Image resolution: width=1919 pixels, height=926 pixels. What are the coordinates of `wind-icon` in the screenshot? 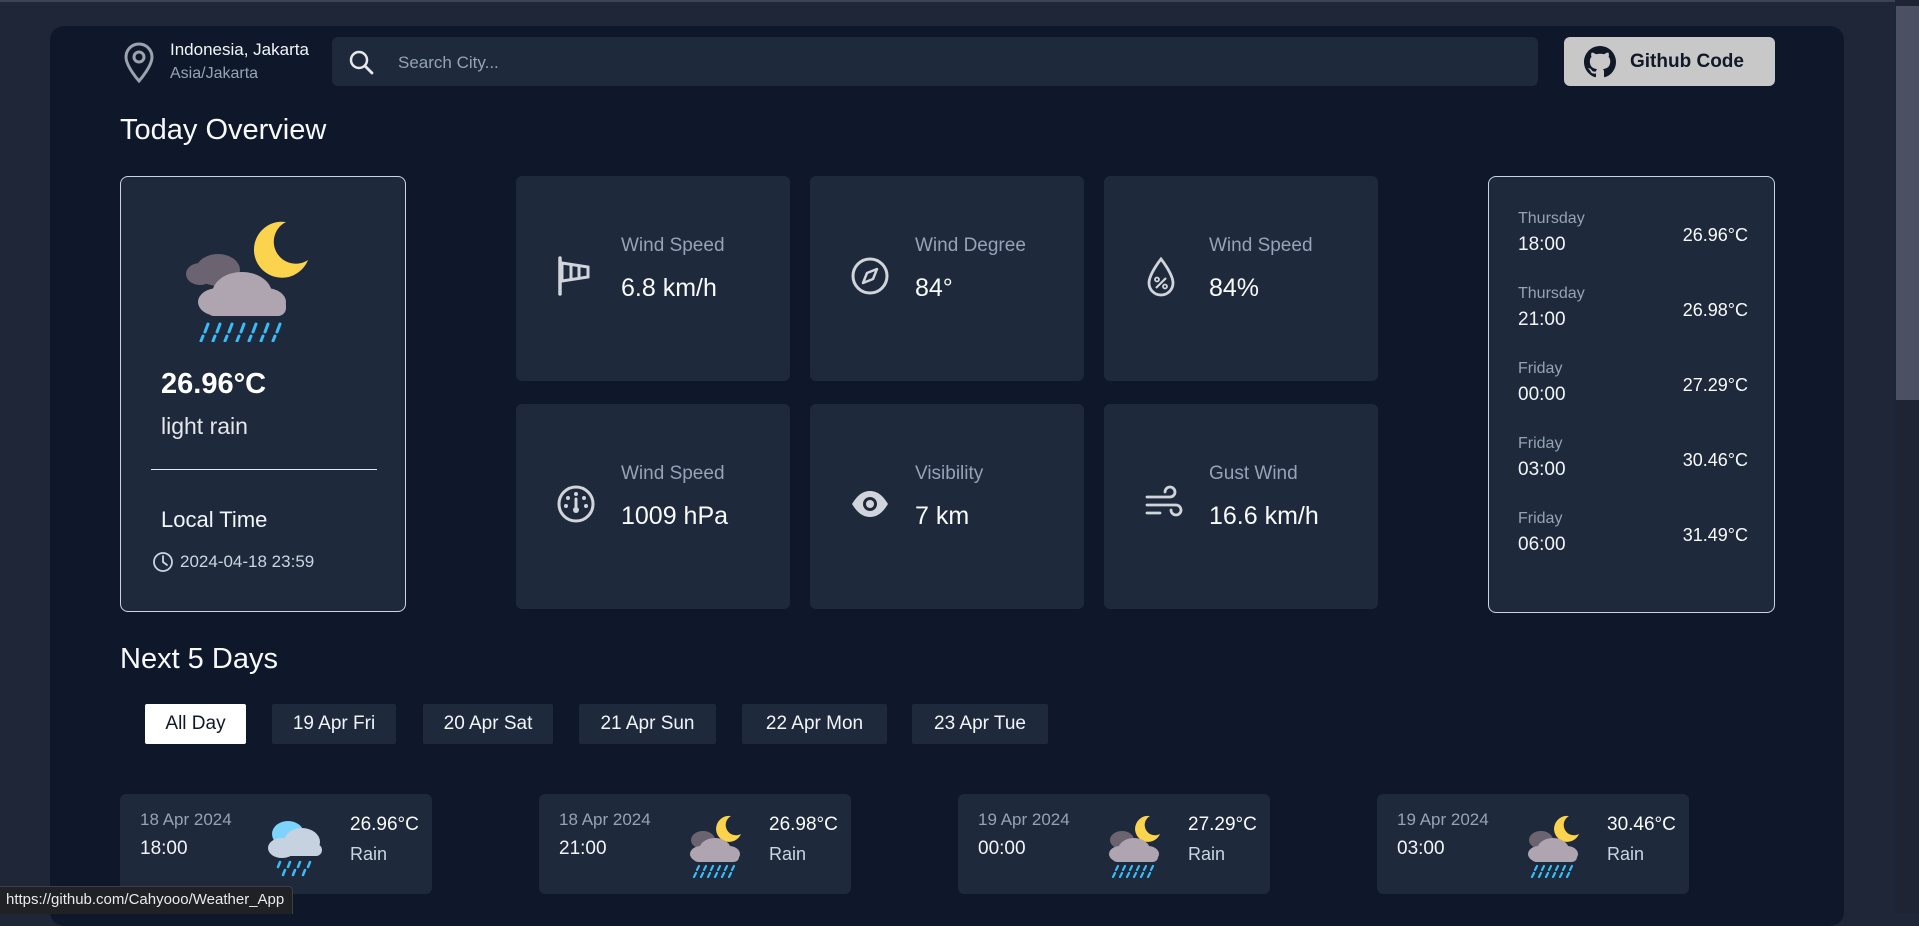 It's located at (1164, 501).